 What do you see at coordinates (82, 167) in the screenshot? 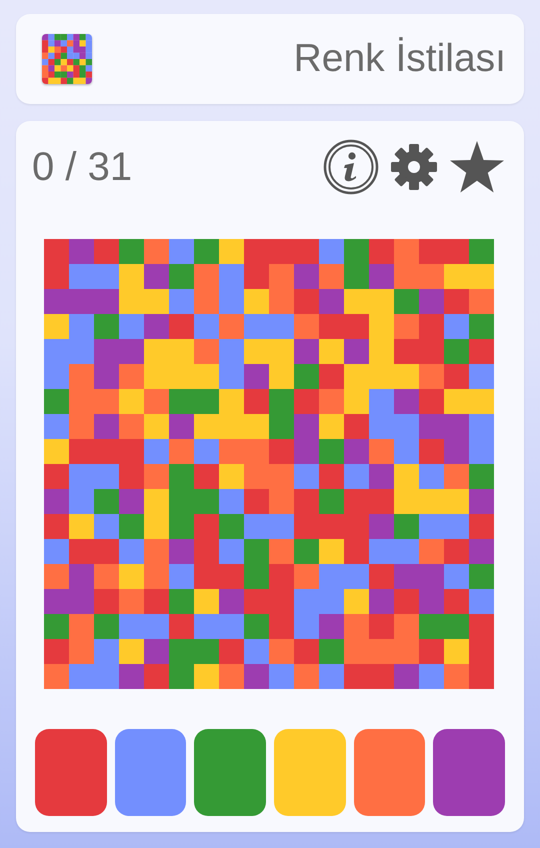
I see `move-counter: 0 / 31` at bounding box center [82, 167].